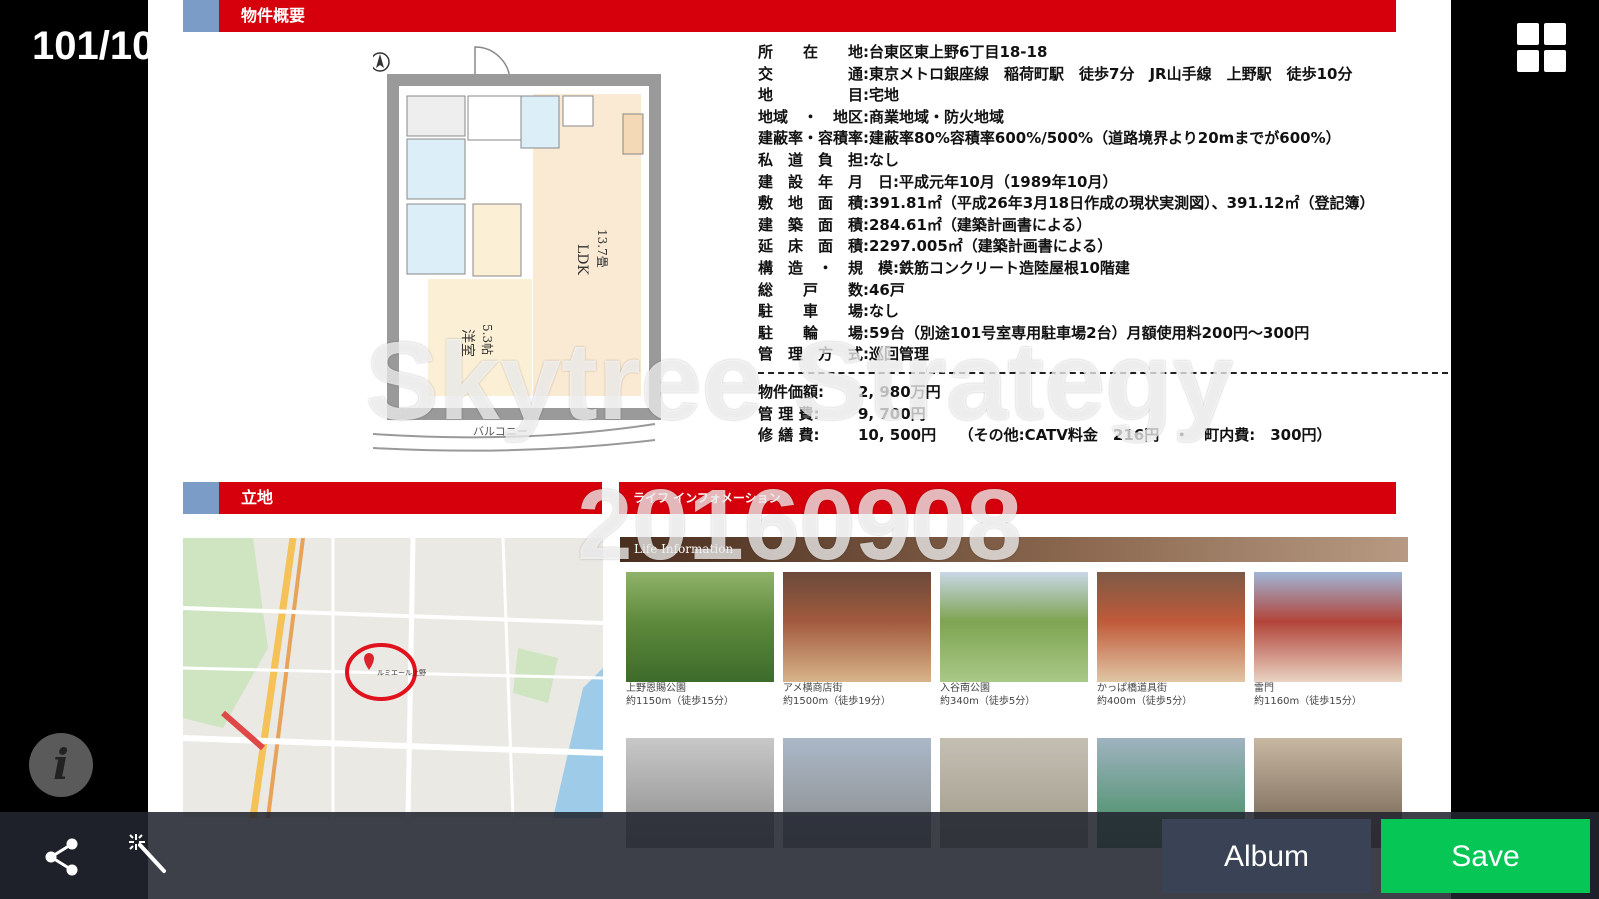 This screenshot has height=899, width=1599. I want to click on map-pin-label: ルミエール上野, so click(401, 672).